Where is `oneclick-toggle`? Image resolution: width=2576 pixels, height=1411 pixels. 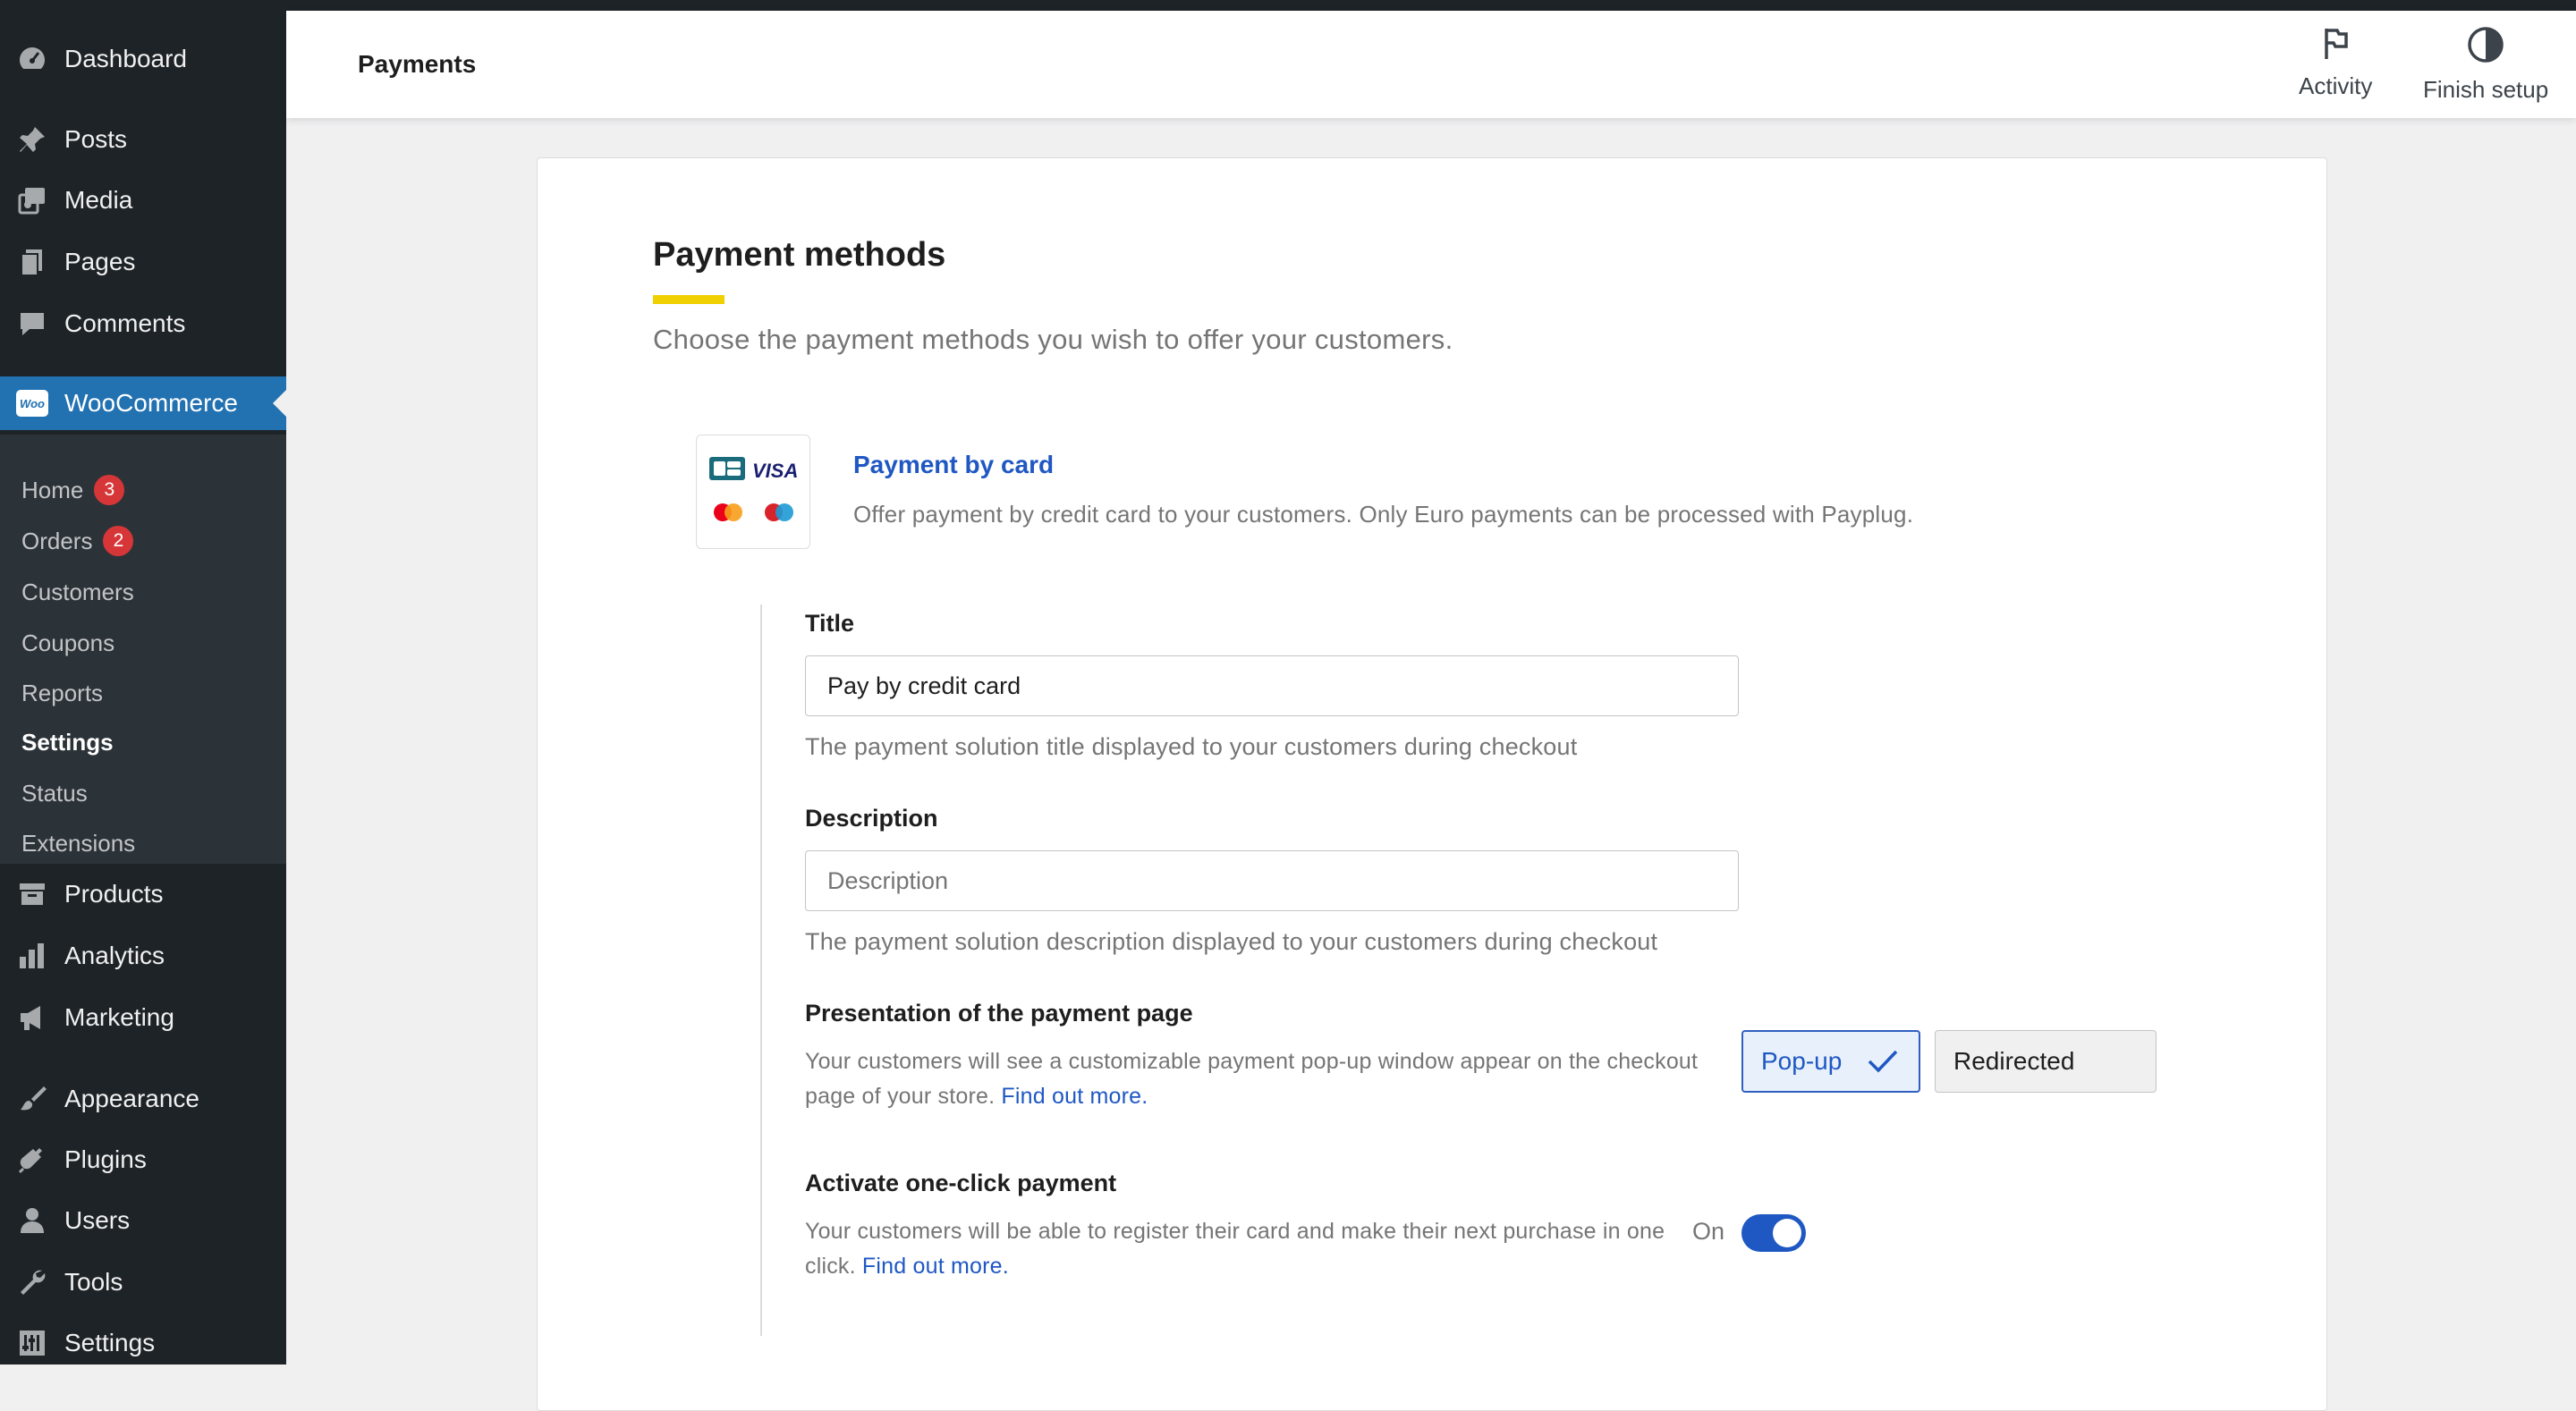 oneclick-toggle is located at coordinates (1773, 1233).